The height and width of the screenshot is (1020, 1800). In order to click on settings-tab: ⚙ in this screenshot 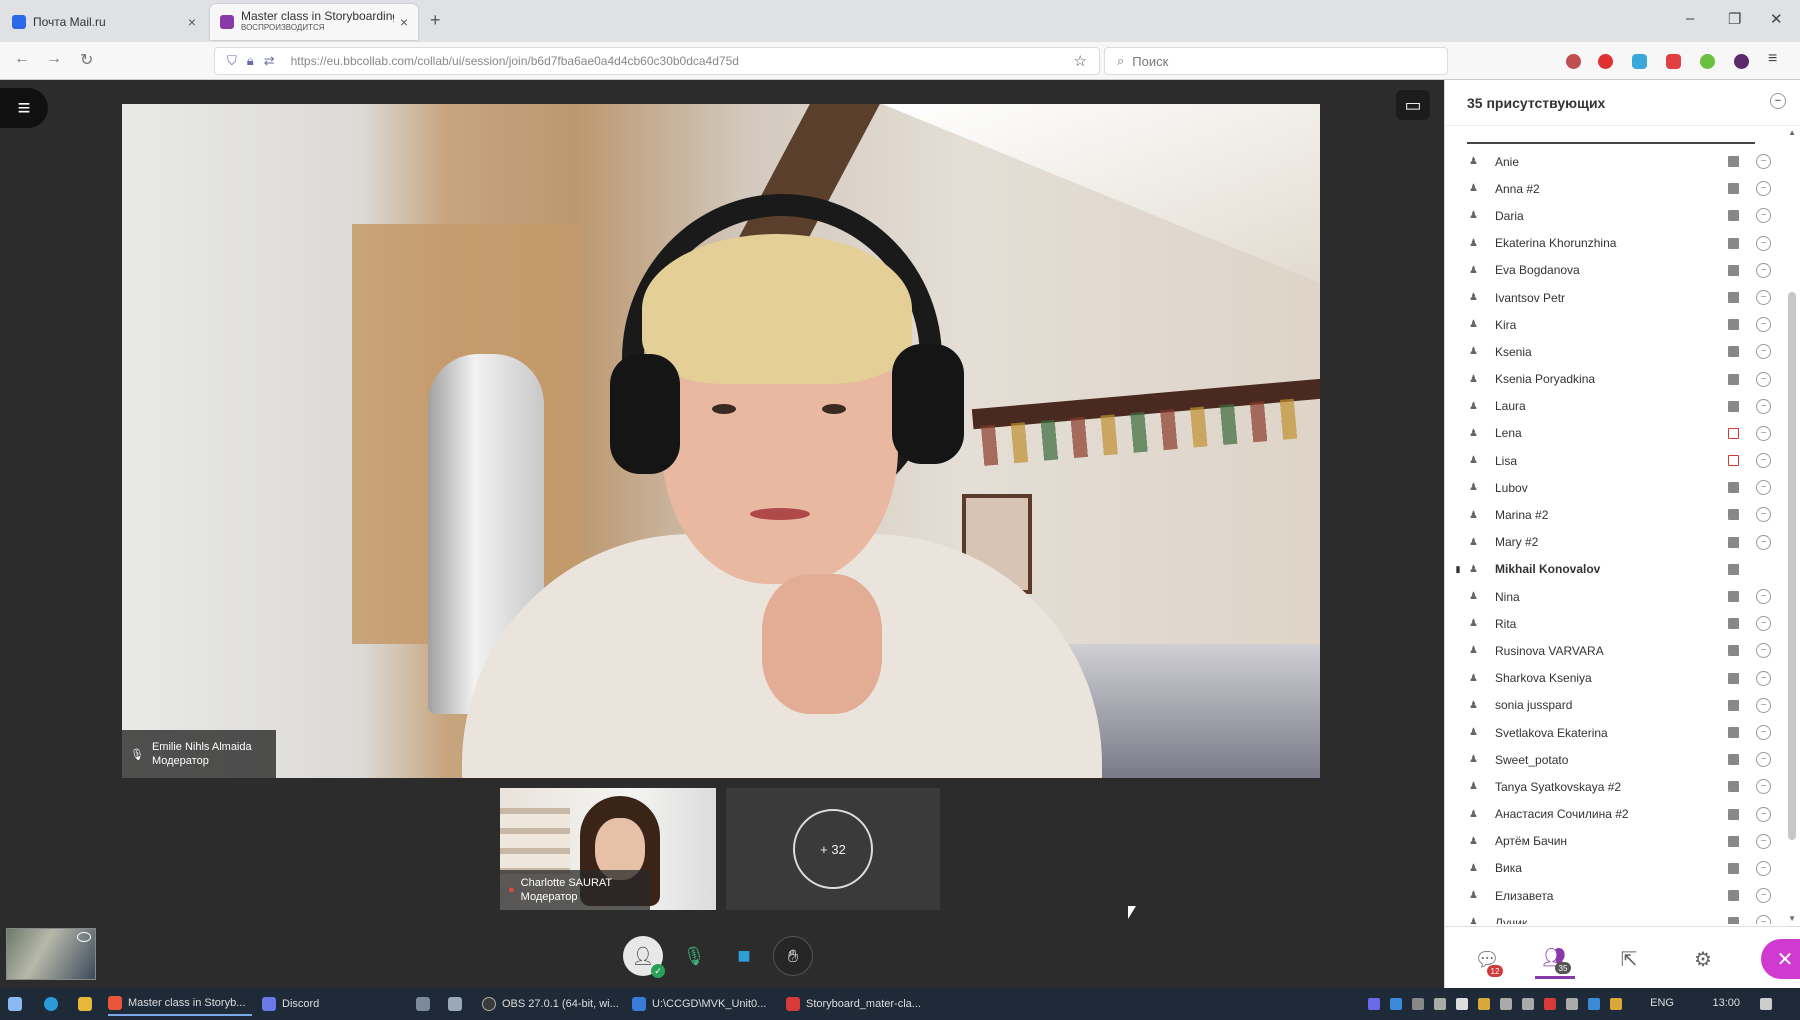, I will do `click(1703, 959)`.